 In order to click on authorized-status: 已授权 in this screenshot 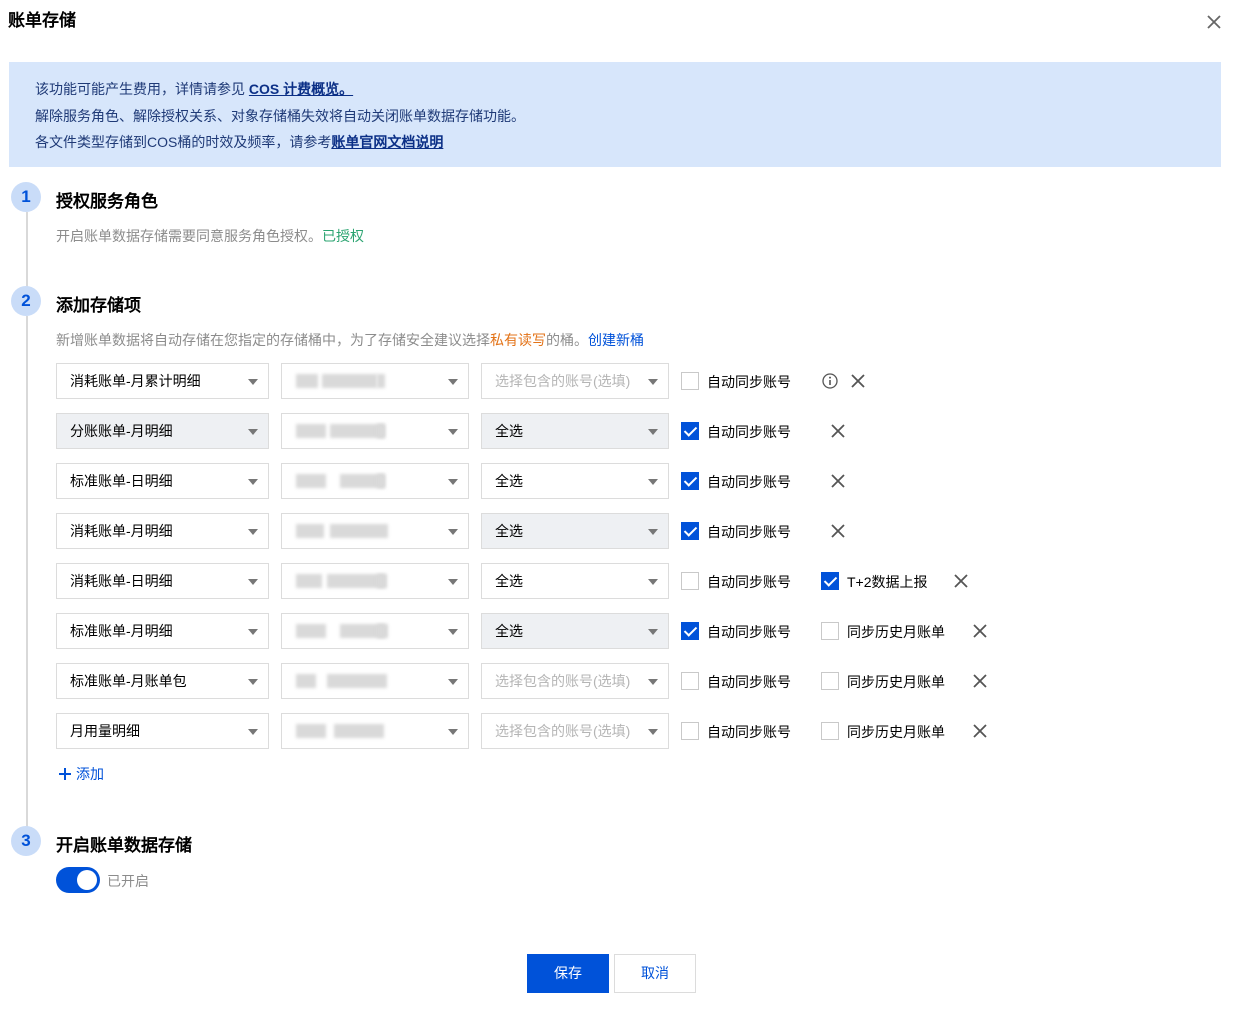, I will do `click(343, 236)`.